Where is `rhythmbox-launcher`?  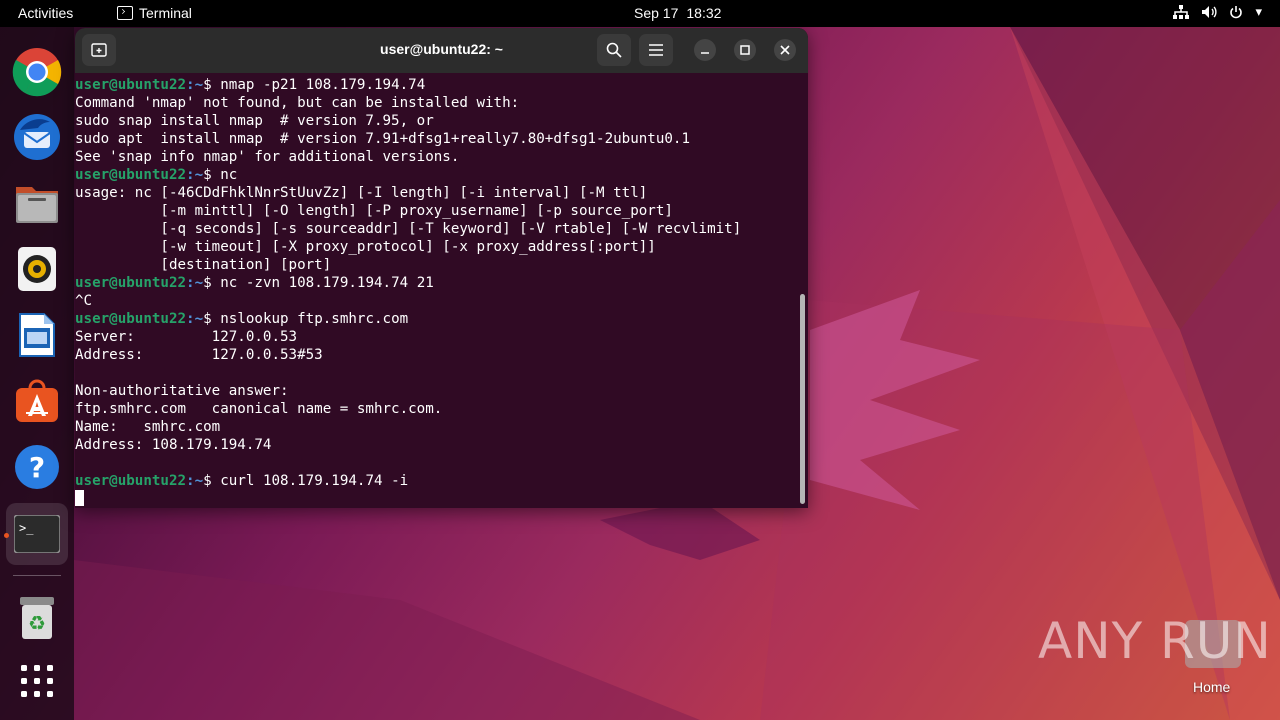 rhythmbox-launcher is located at coordinates (37, 269).